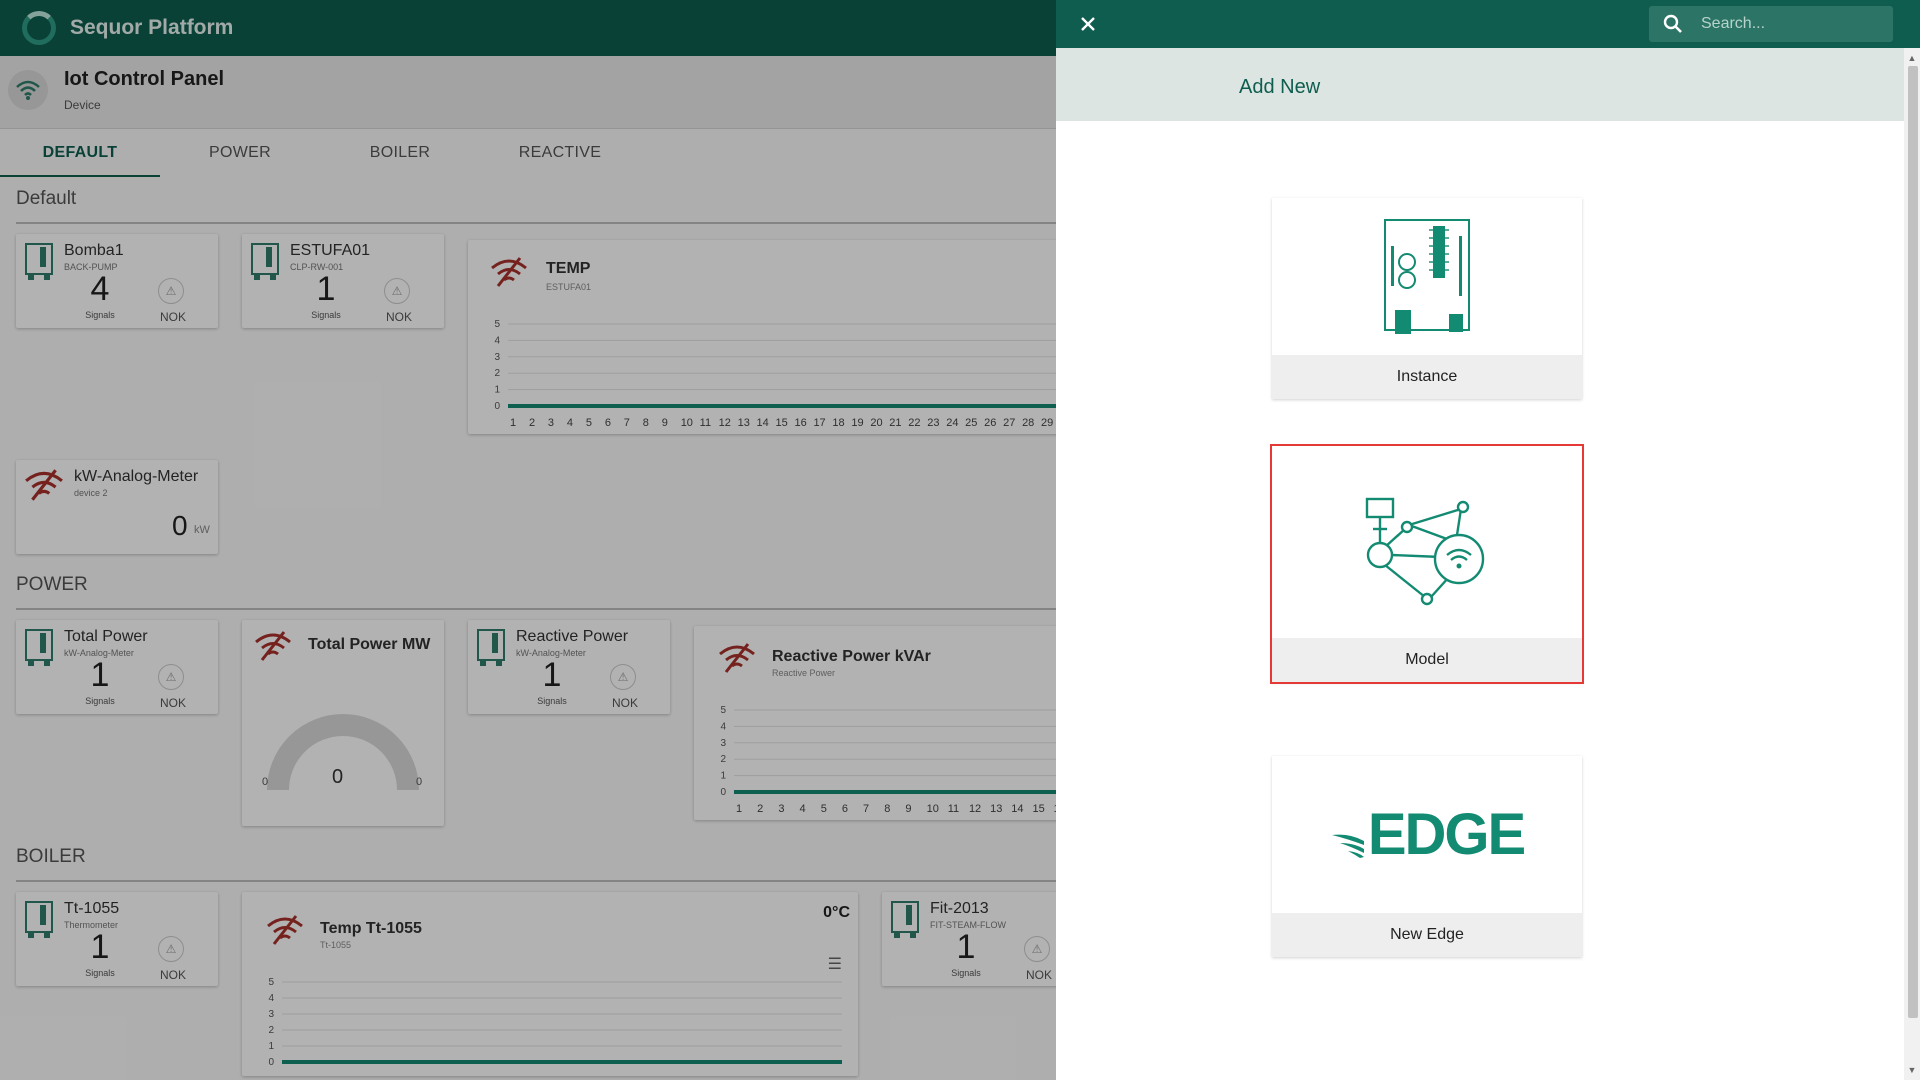 This screenshot has height=1080, width=1920. I want to click on instance-art, so click(1427, 276).